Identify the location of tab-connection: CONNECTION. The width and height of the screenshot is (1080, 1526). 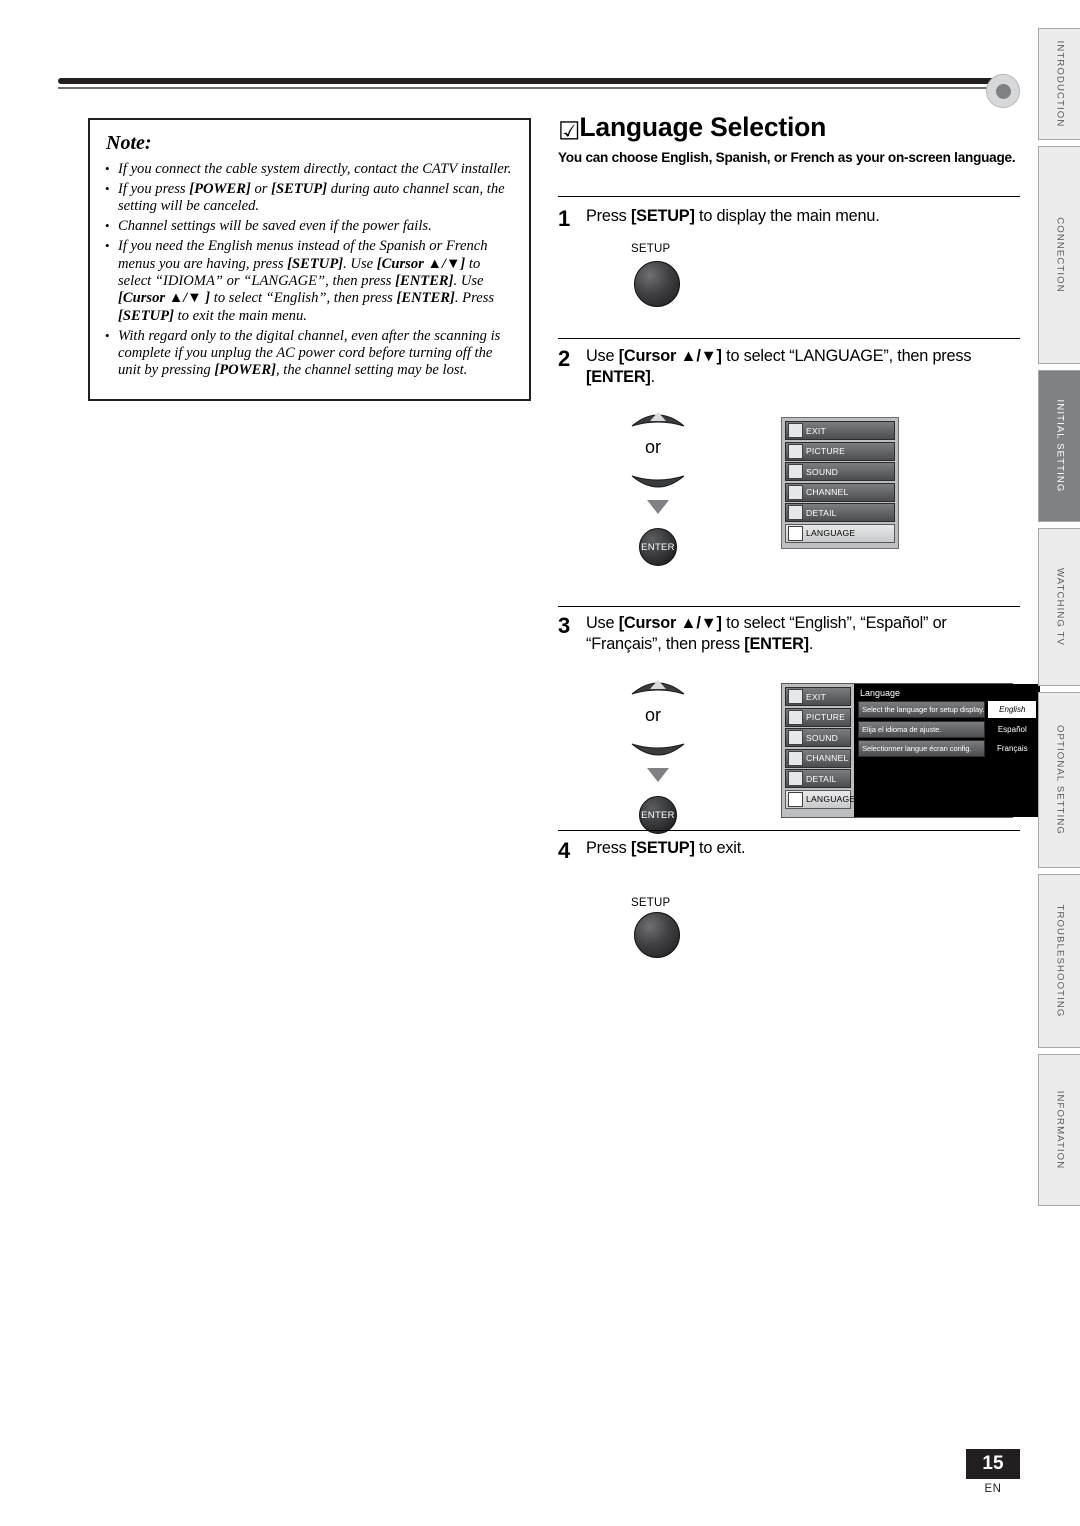
(1059, 255).